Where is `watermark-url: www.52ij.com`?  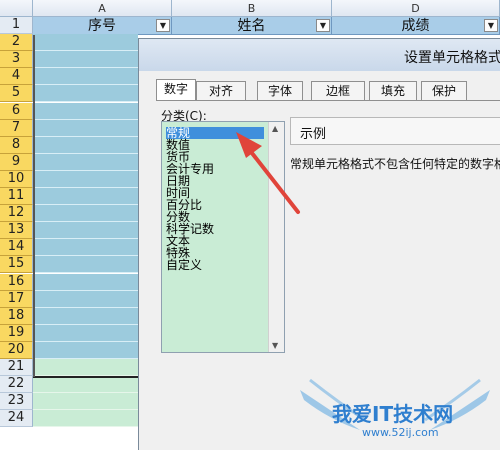 watermark-url: www.52ij.com is located at coordinates (400, 432).